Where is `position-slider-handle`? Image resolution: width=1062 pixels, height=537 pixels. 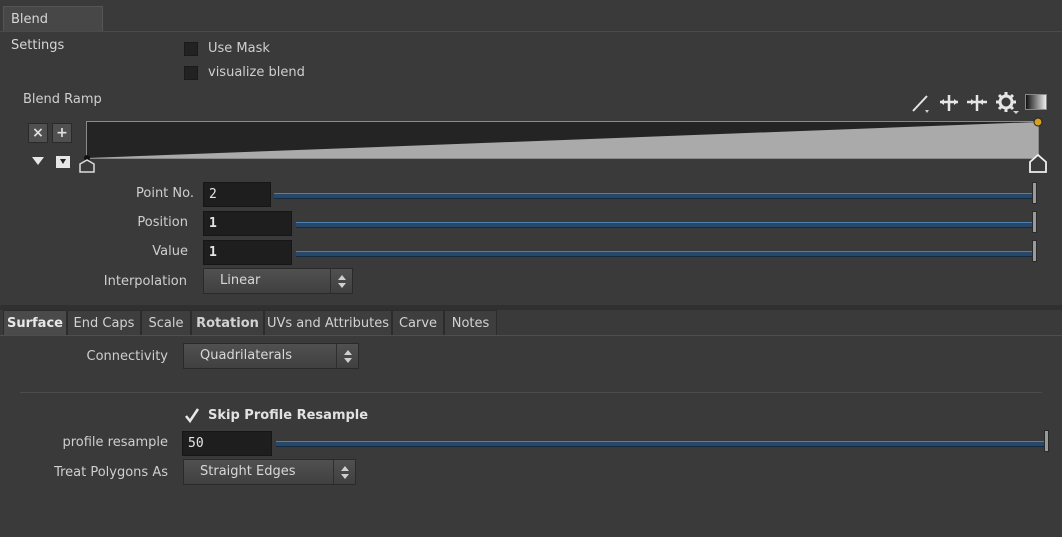 position-slider-handle is located at coordinates (1034, 222).